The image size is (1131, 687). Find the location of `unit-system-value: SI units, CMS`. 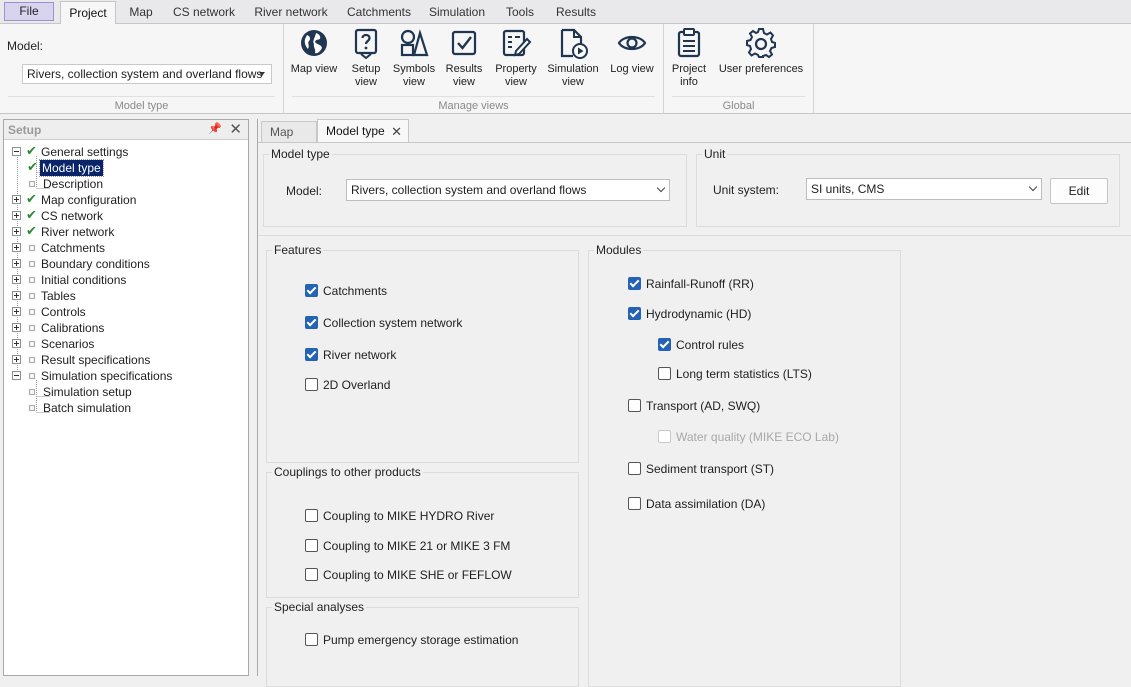

unit-system-value: SI units, CMS is located at coordinates (848, 189).